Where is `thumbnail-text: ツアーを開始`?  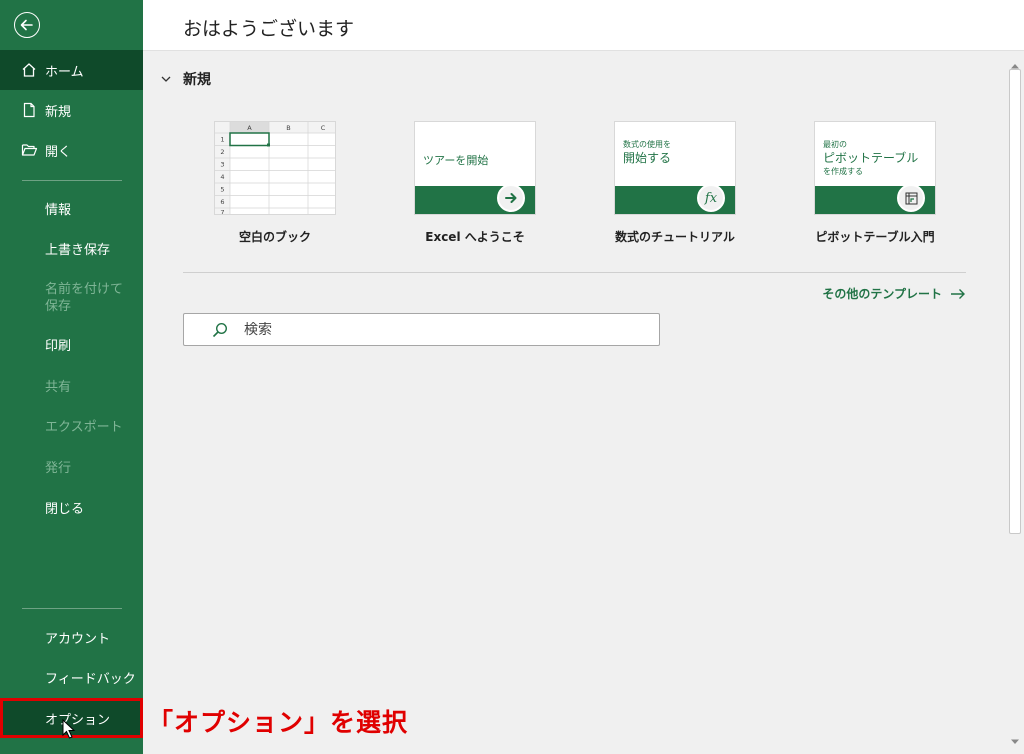 thumbnail-text: ツアーを開始 is located at coordinates (456, 160).